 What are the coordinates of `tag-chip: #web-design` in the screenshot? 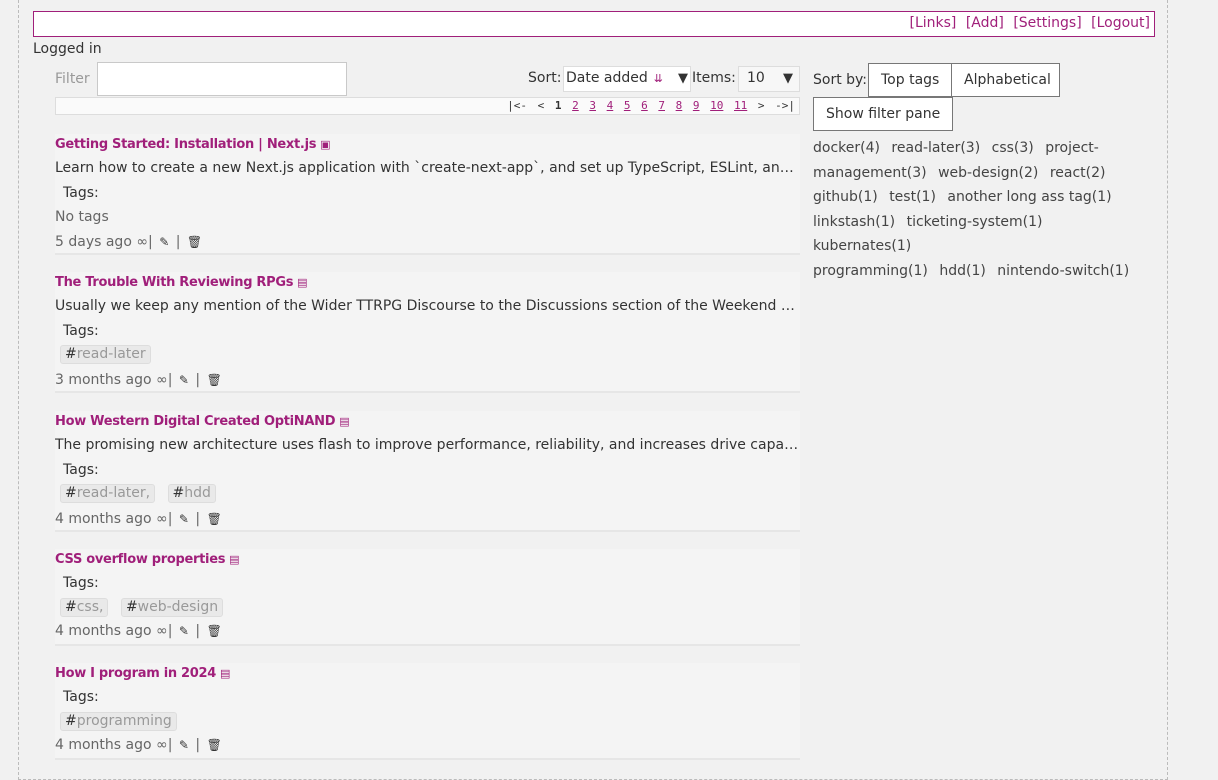 It's located at (172, 607).